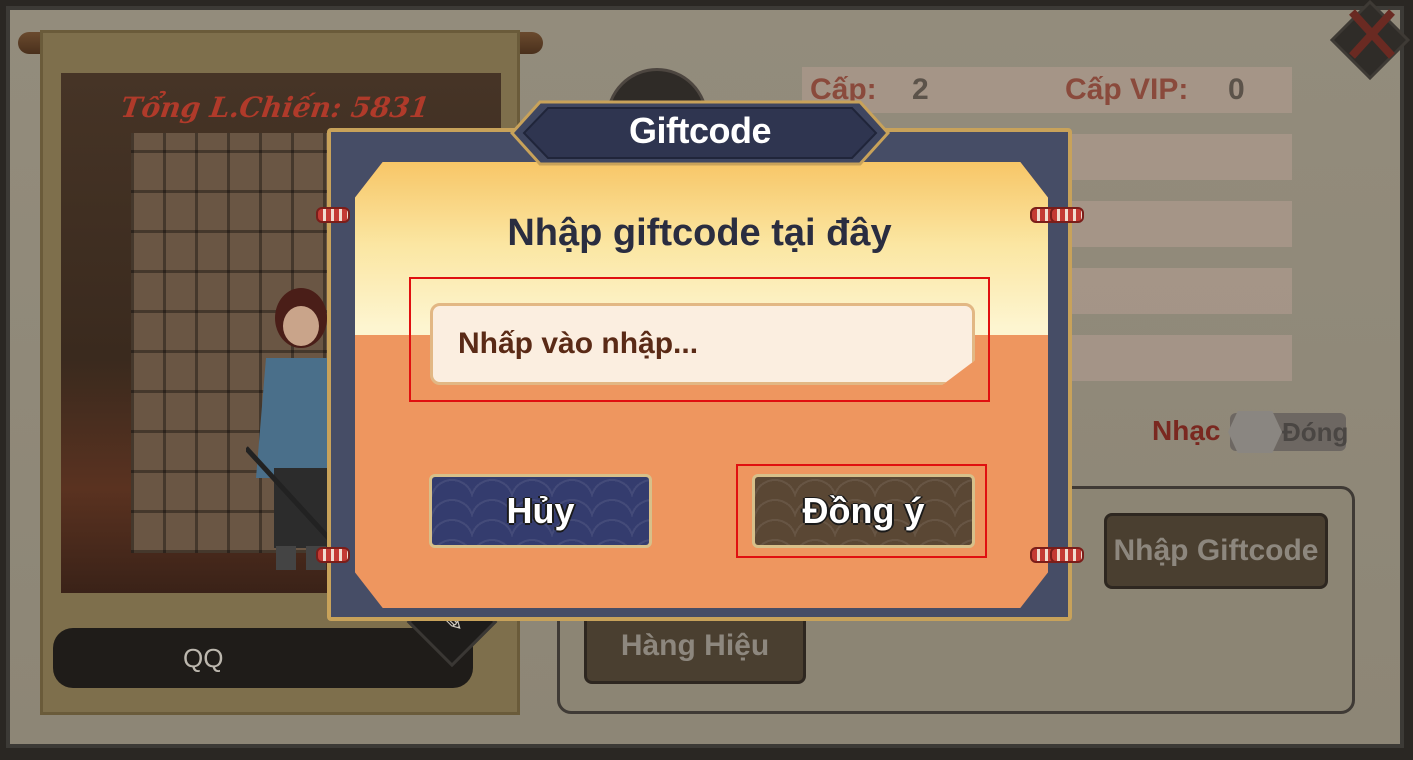 The width and height of the screenshot is (1413, 760). Describe the element at coordinates (699, 339) in the screenshot. I see `input-highlight-box` at that location.